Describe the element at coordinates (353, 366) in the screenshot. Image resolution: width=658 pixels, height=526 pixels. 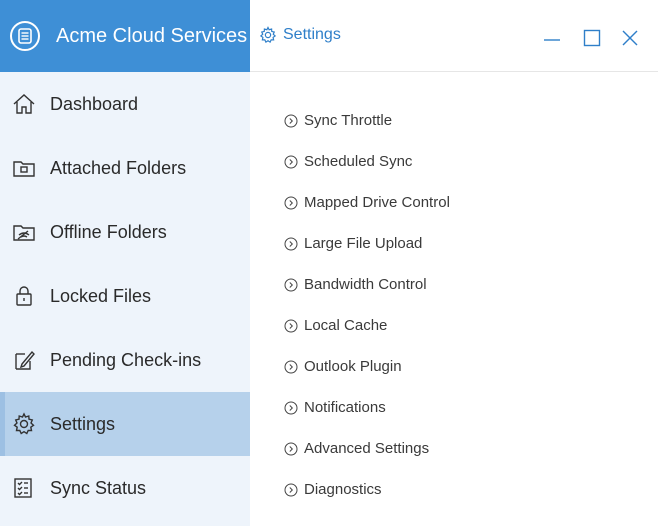
I see `setting-label: Outlook Plugin` at that location.